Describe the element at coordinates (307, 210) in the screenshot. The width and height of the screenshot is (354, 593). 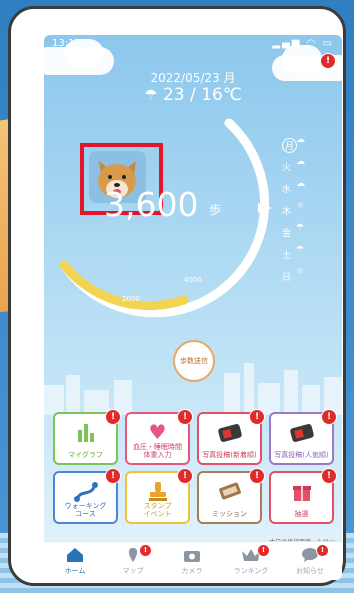
I see `forecast-day-thu: 木 ☼` at that location.